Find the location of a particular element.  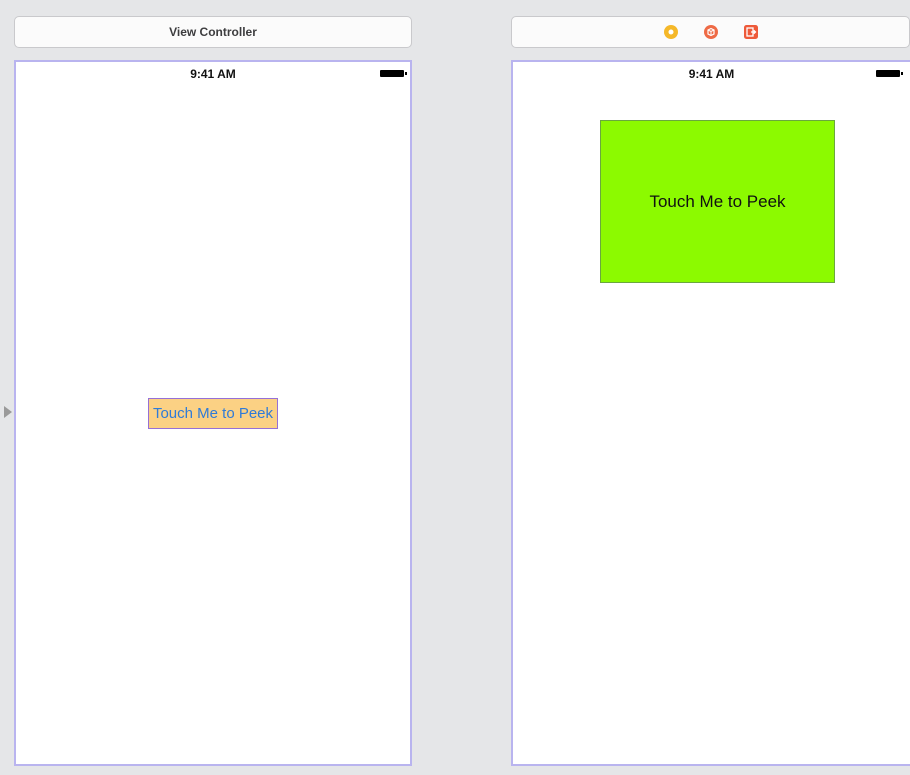

view-controller-scene-header: View Controller is located at coordinates (213, 32).